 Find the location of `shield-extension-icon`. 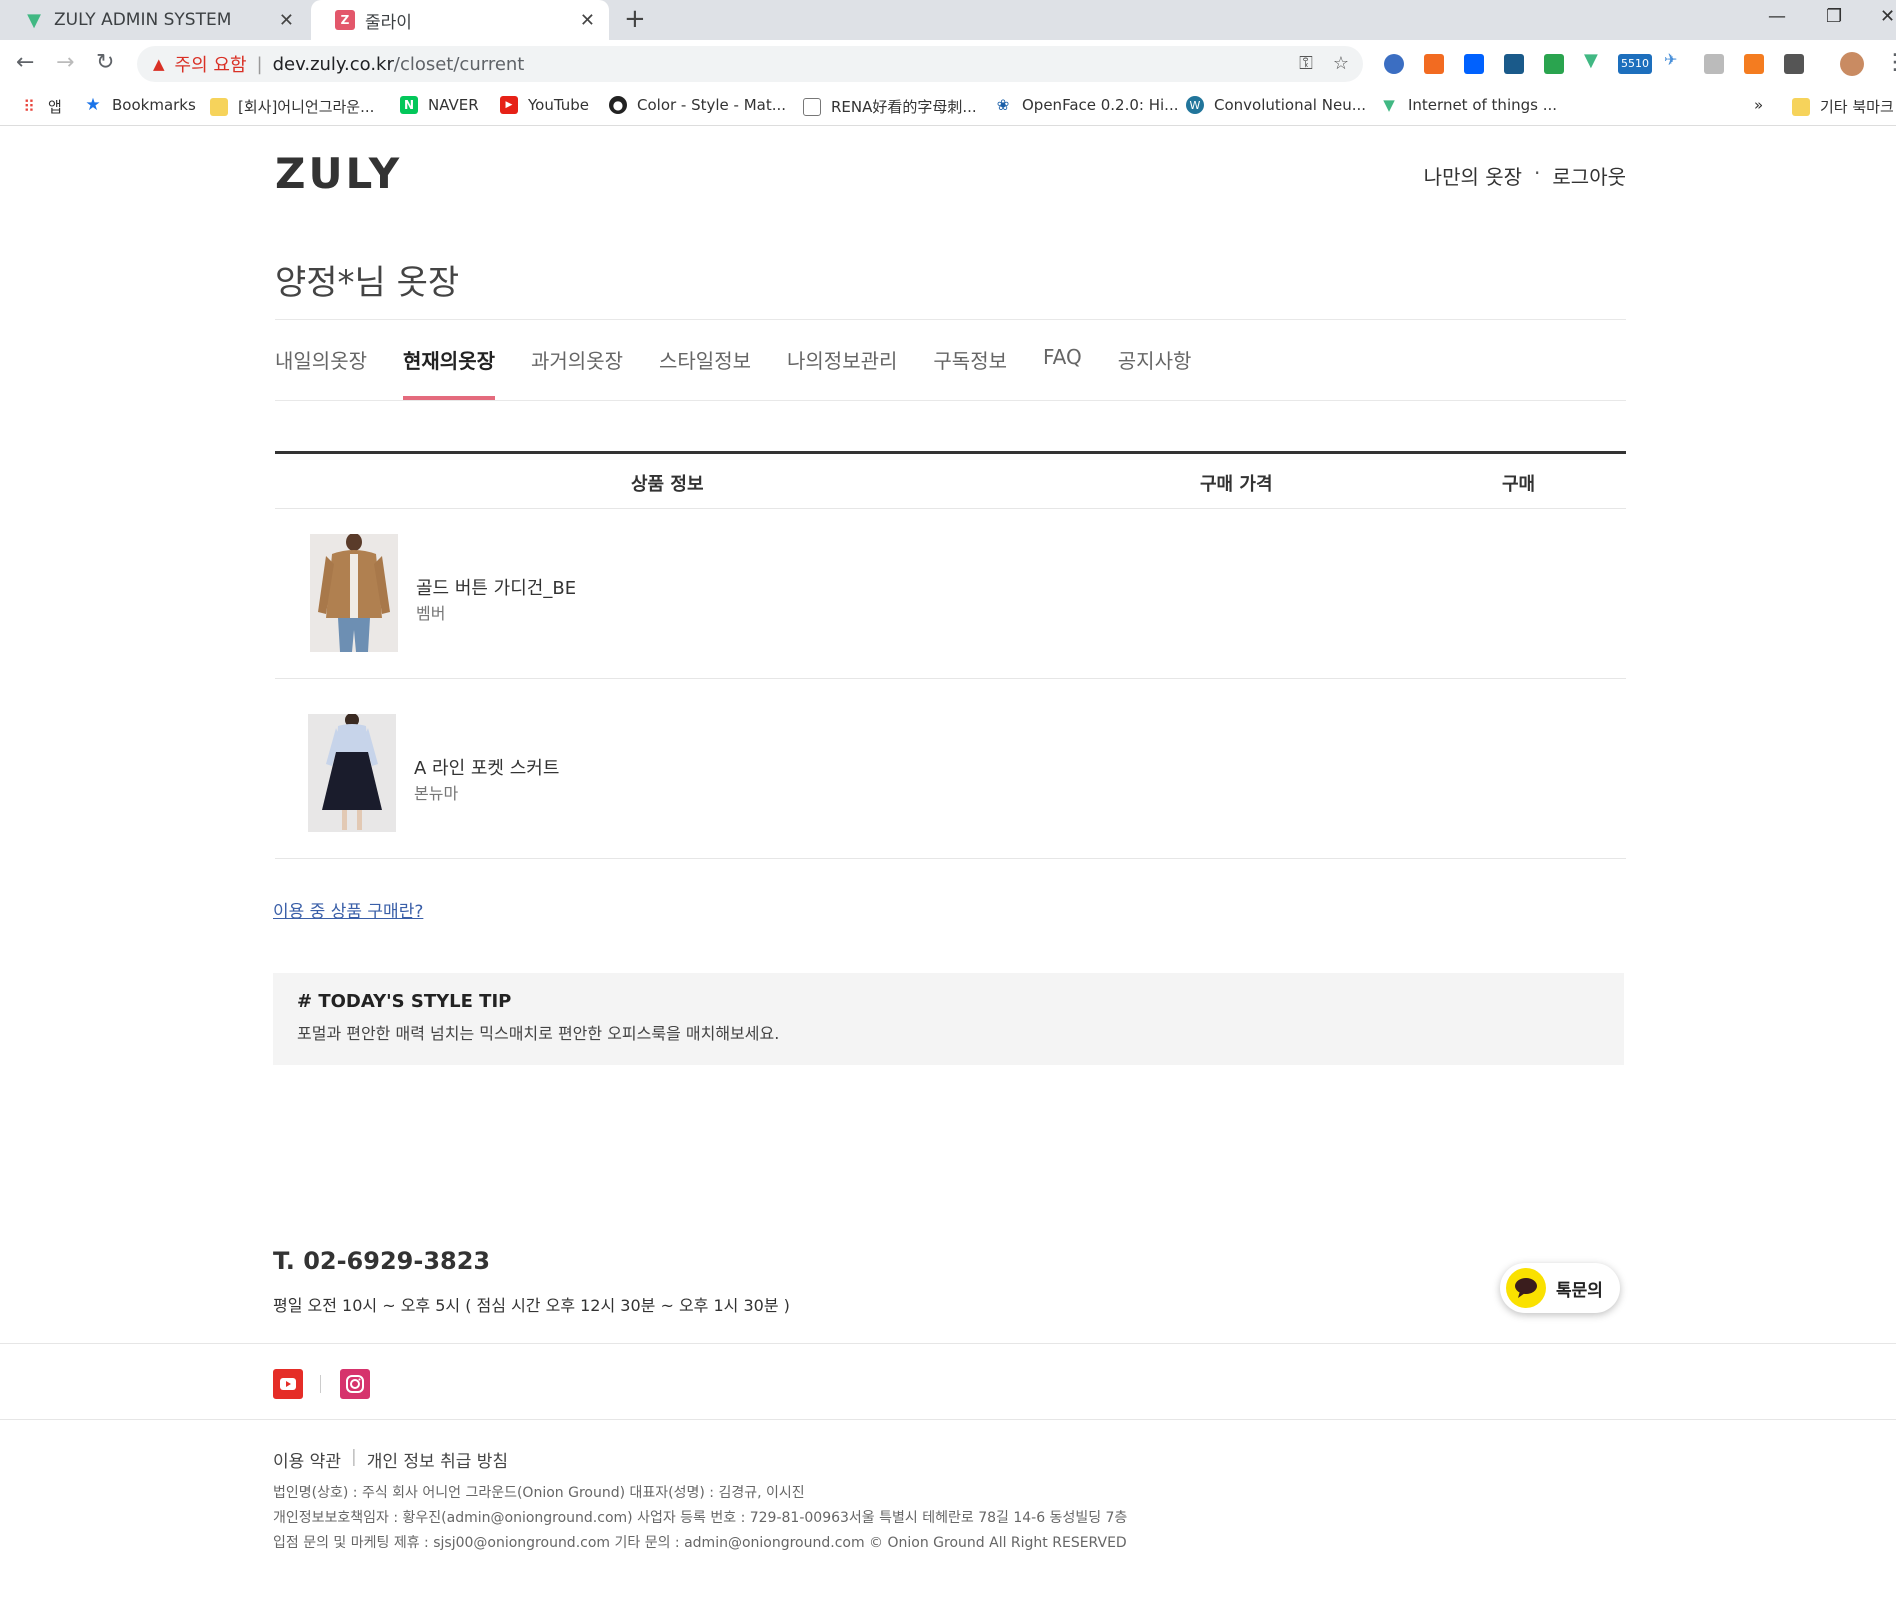

shield-extension-icon is located at coordinates (1554, 64).